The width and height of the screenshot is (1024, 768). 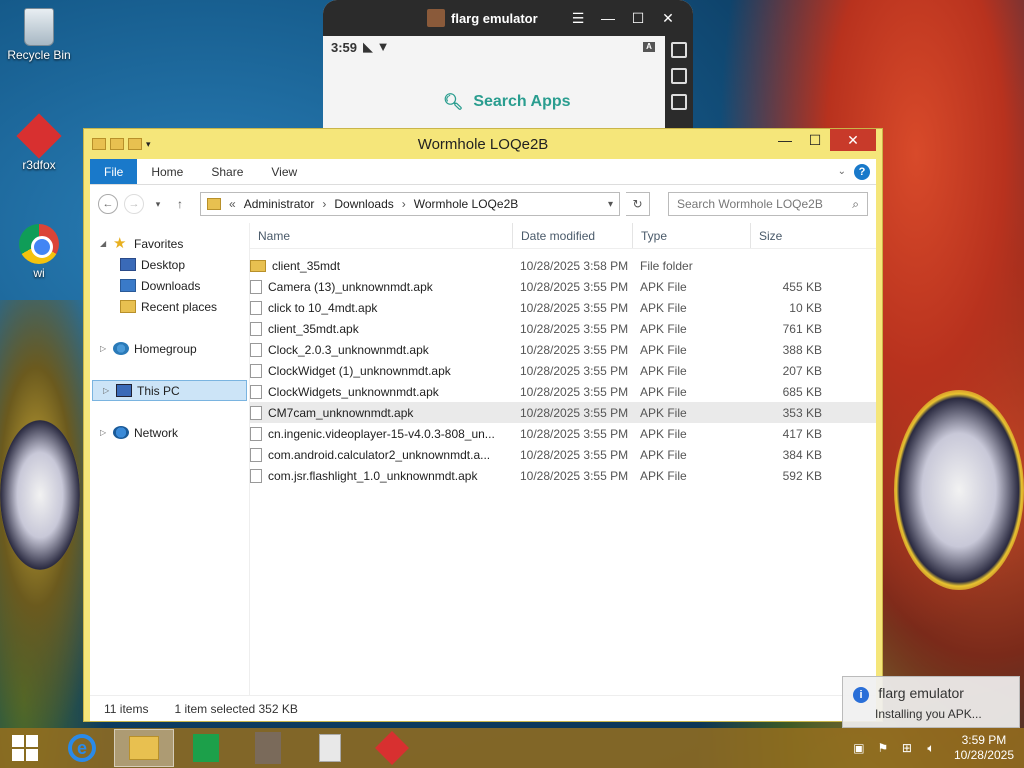 What do you see at coordinates (381, 235) in the screenshot?
I see `column-header-name: Name` at bounding box center [381, 235].